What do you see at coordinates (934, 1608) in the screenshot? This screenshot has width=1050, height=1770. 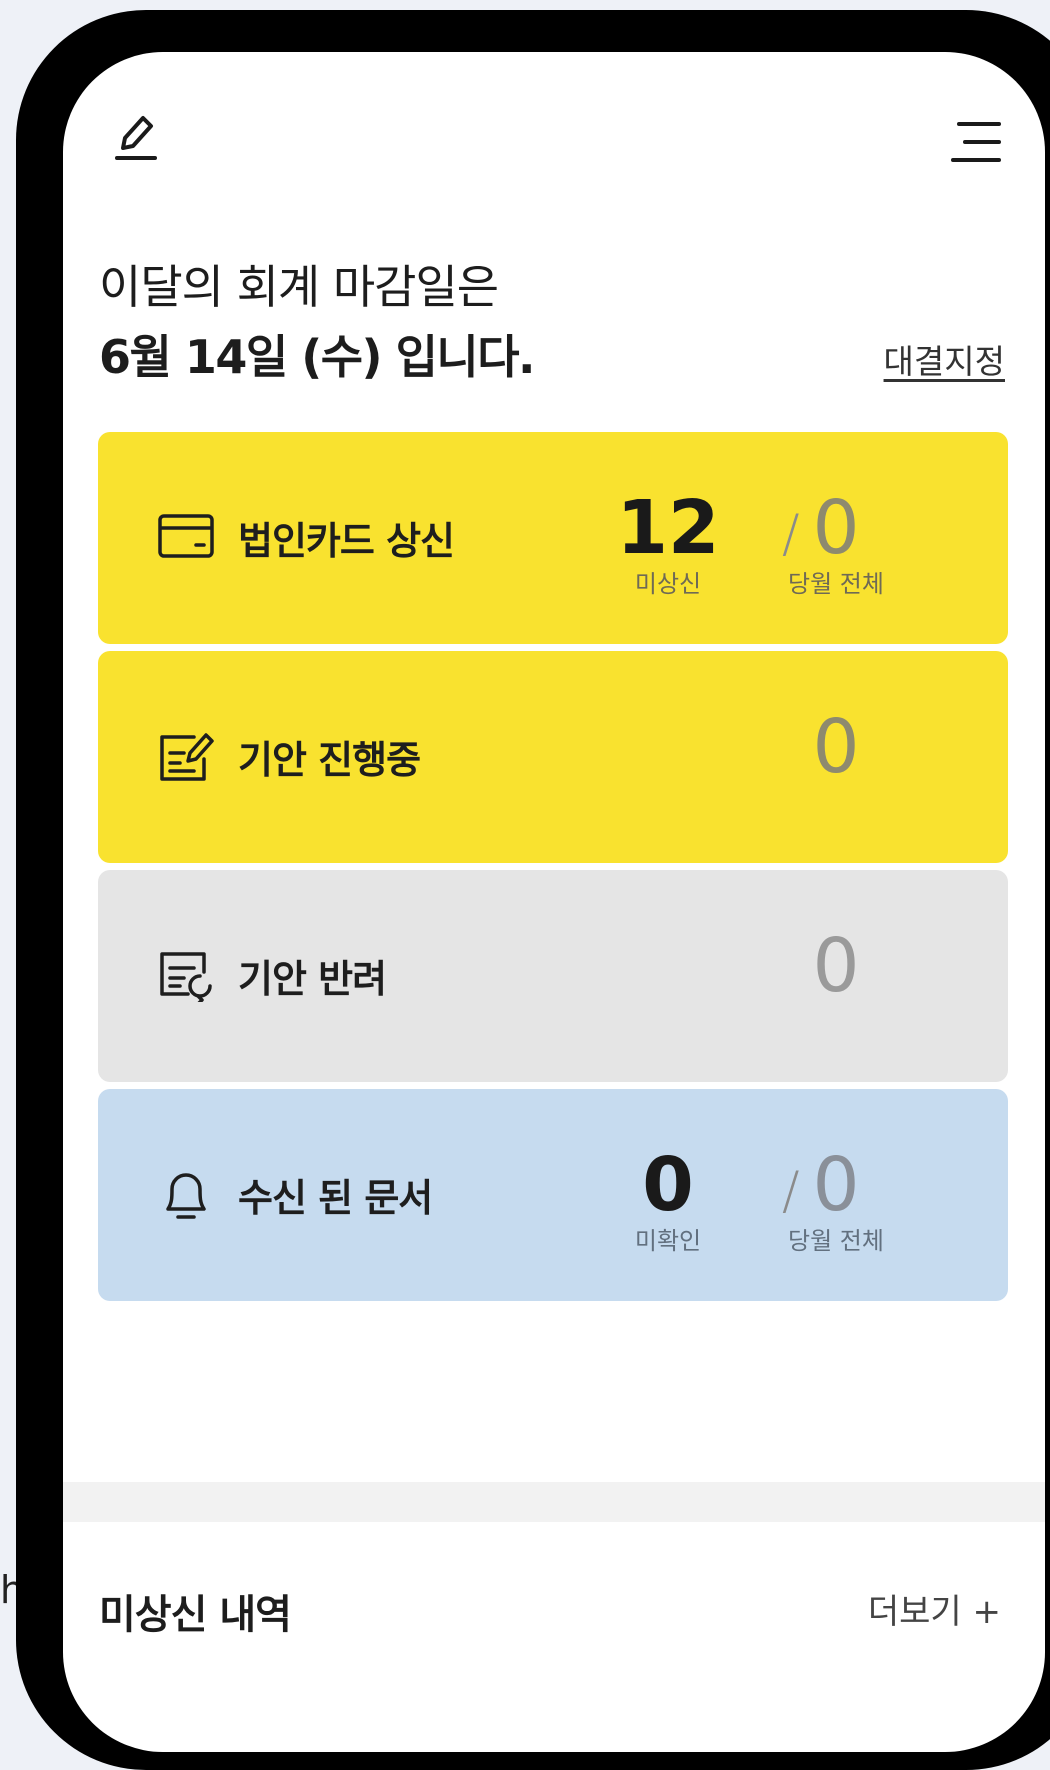 I see `more-button: 더보기 +` at bounding box center [934, 1608].